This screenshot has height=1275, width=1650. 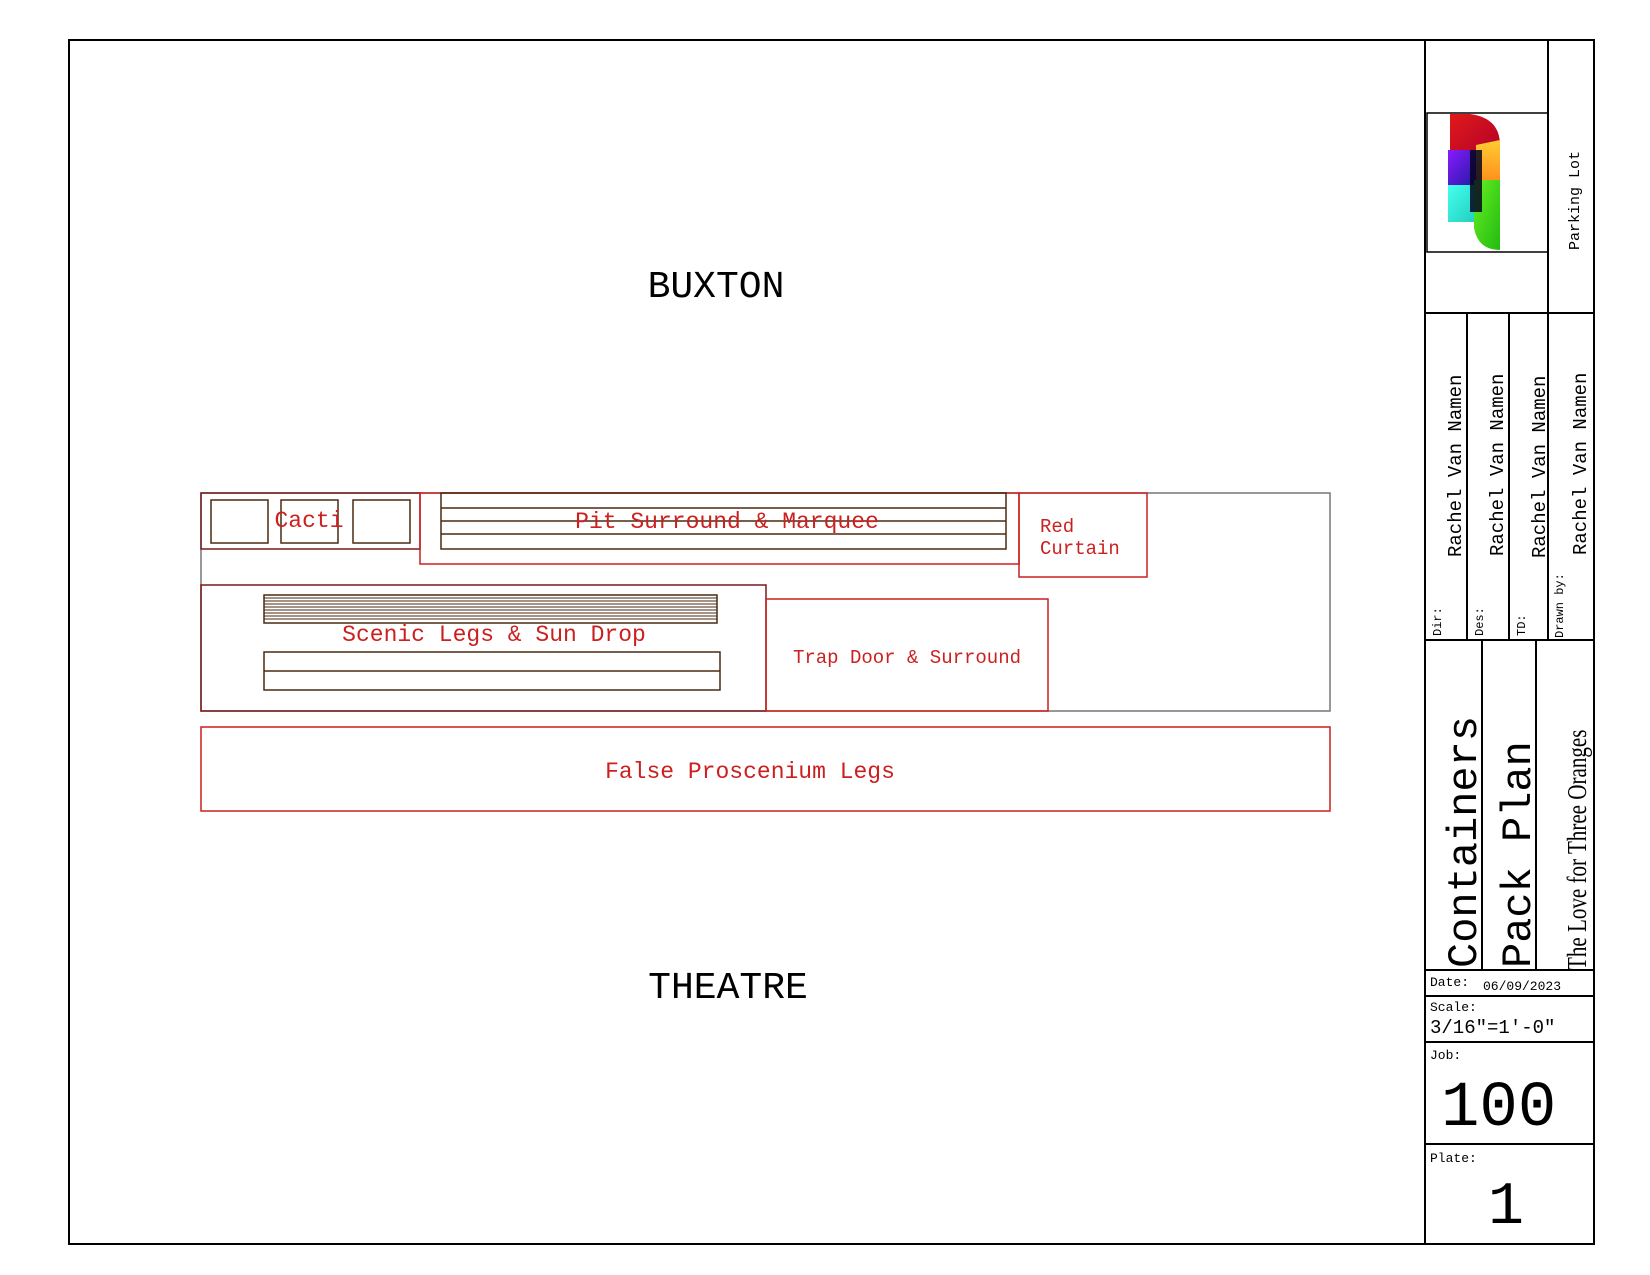 What do you see at coordinates (1080, 549) in the screenshot?
I see `red-curtain-label-2: Curtain` at bounding box center [1080, 549].